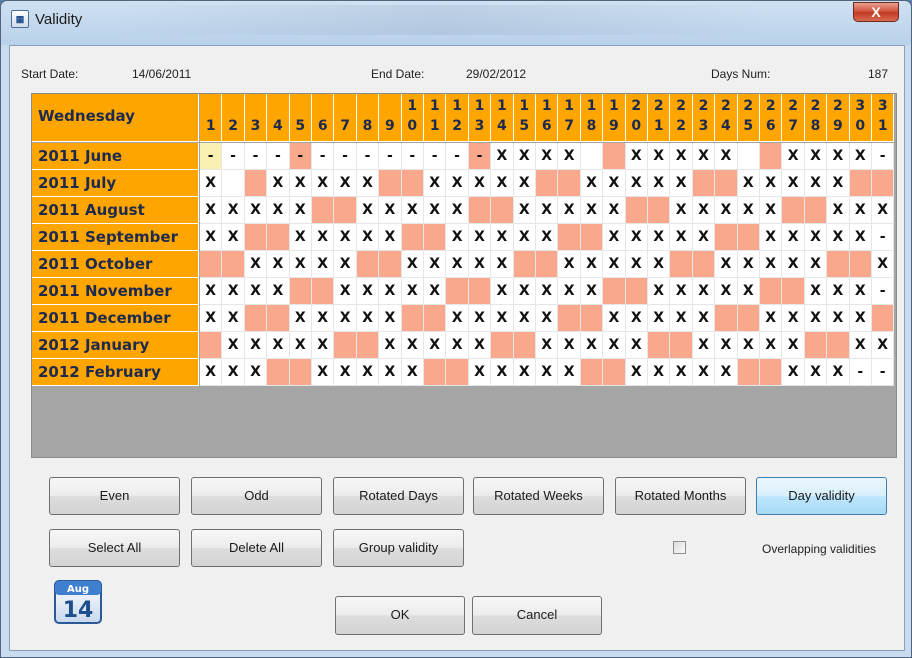 This screenshot has width=912, height=658. I want to click on day-column-header: 12, so click(457, 118).